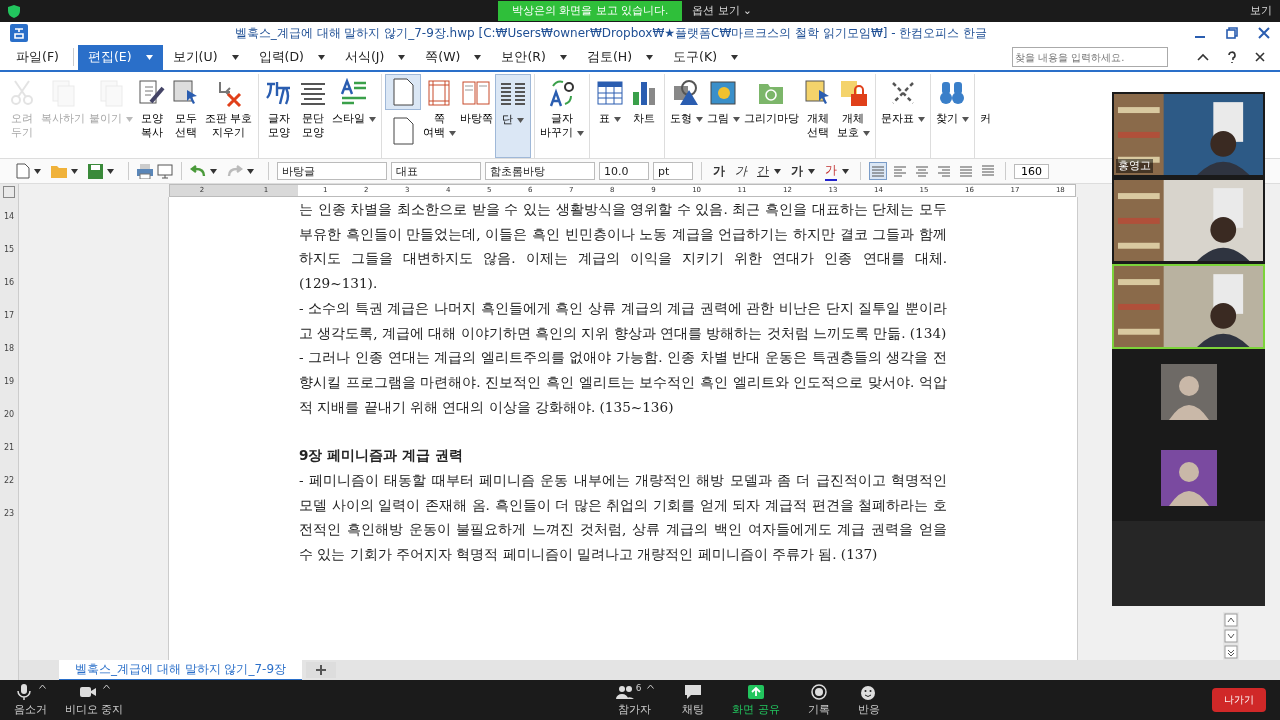  Describe the element at coordinates (686, 116) in the screenshot. I see `ribbon-button: 도형` at that location.